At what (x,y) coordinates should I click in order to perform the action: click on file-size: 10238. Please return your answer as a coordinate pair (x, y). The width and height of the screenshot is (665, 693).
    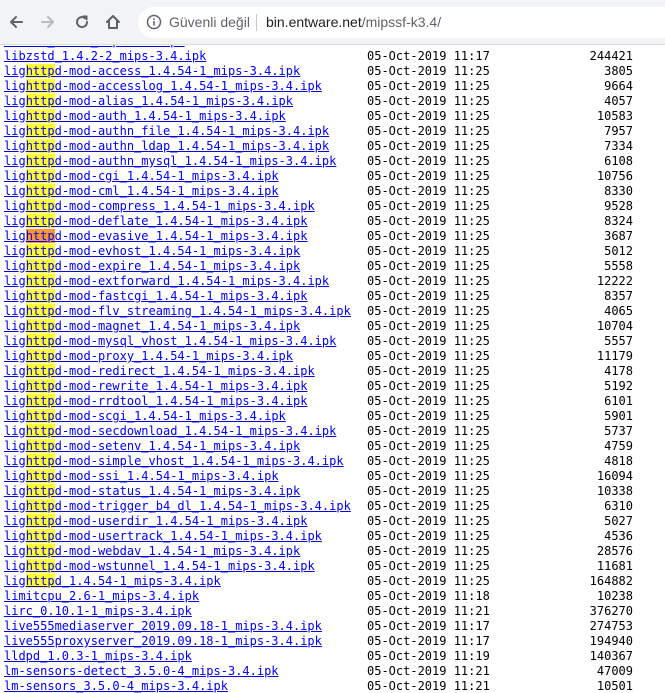
    Looking at the image, I should click on (614, 596).